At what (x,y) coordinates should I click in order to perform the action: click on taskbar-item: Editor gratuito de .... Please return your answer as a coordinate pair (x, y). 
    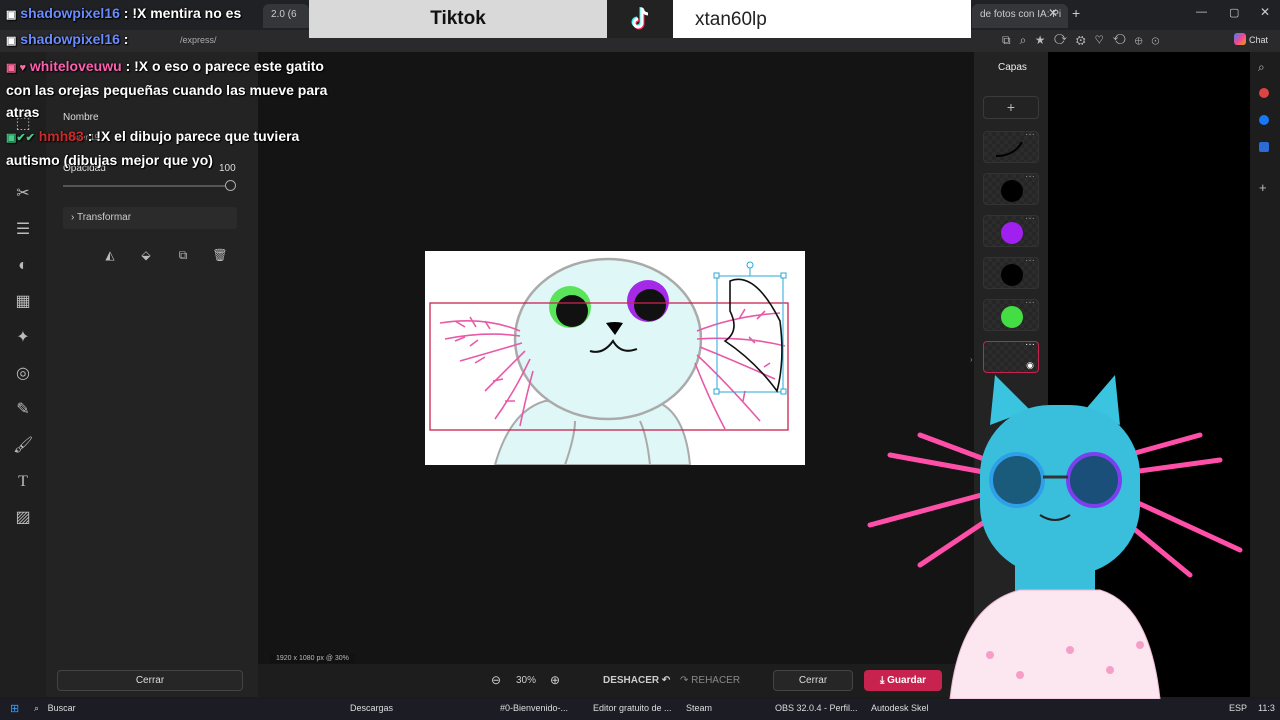
    Looking at the image, I should click on (632, 708).